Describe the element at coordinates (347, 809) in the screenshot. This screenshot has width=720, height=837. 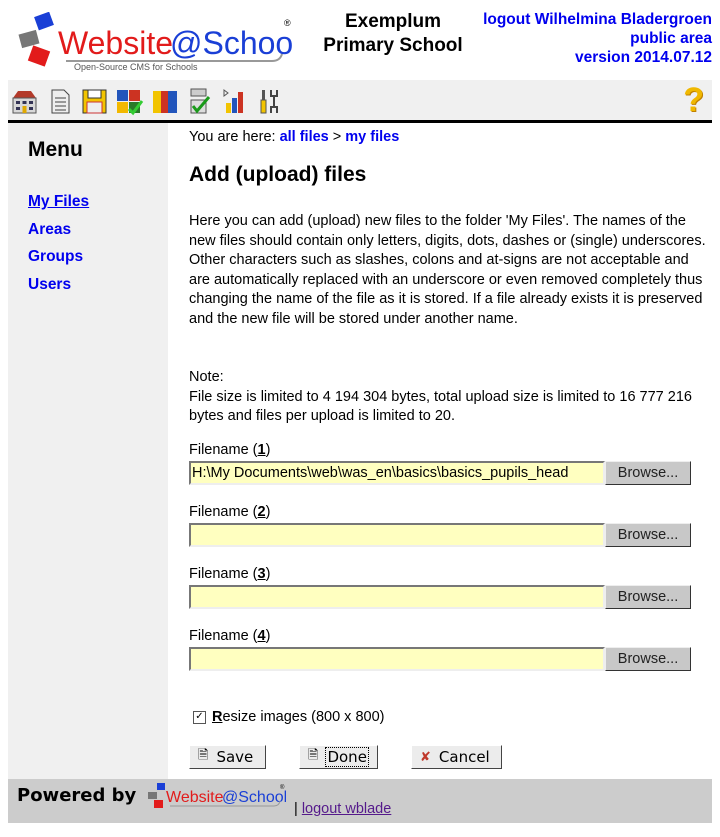
I see `footer-logout-link: logout wblade` at that location.